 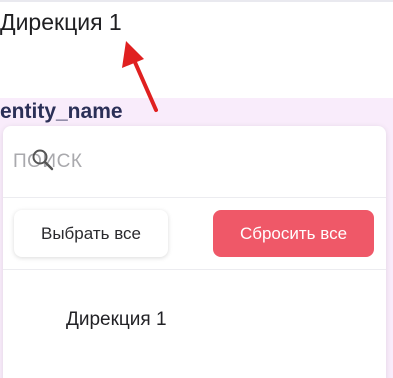 What do you see at coordinates (194, 320) in the screenshot?
I see `option-item: Дирекция 1` at bounding box center [194, 320].